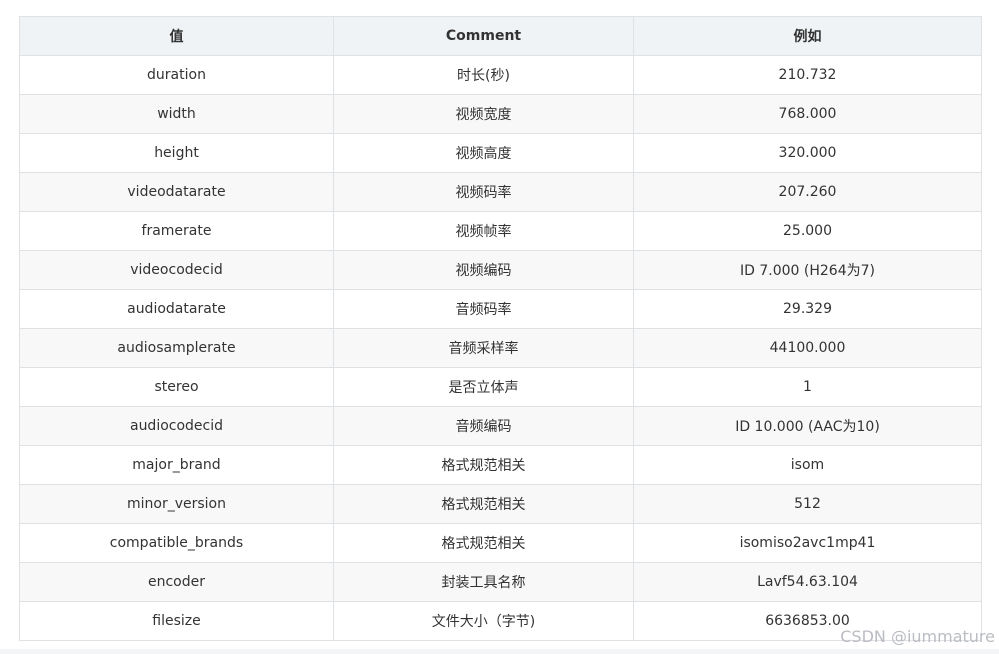  I want to click on cell-example: 1, so click(807, 387).